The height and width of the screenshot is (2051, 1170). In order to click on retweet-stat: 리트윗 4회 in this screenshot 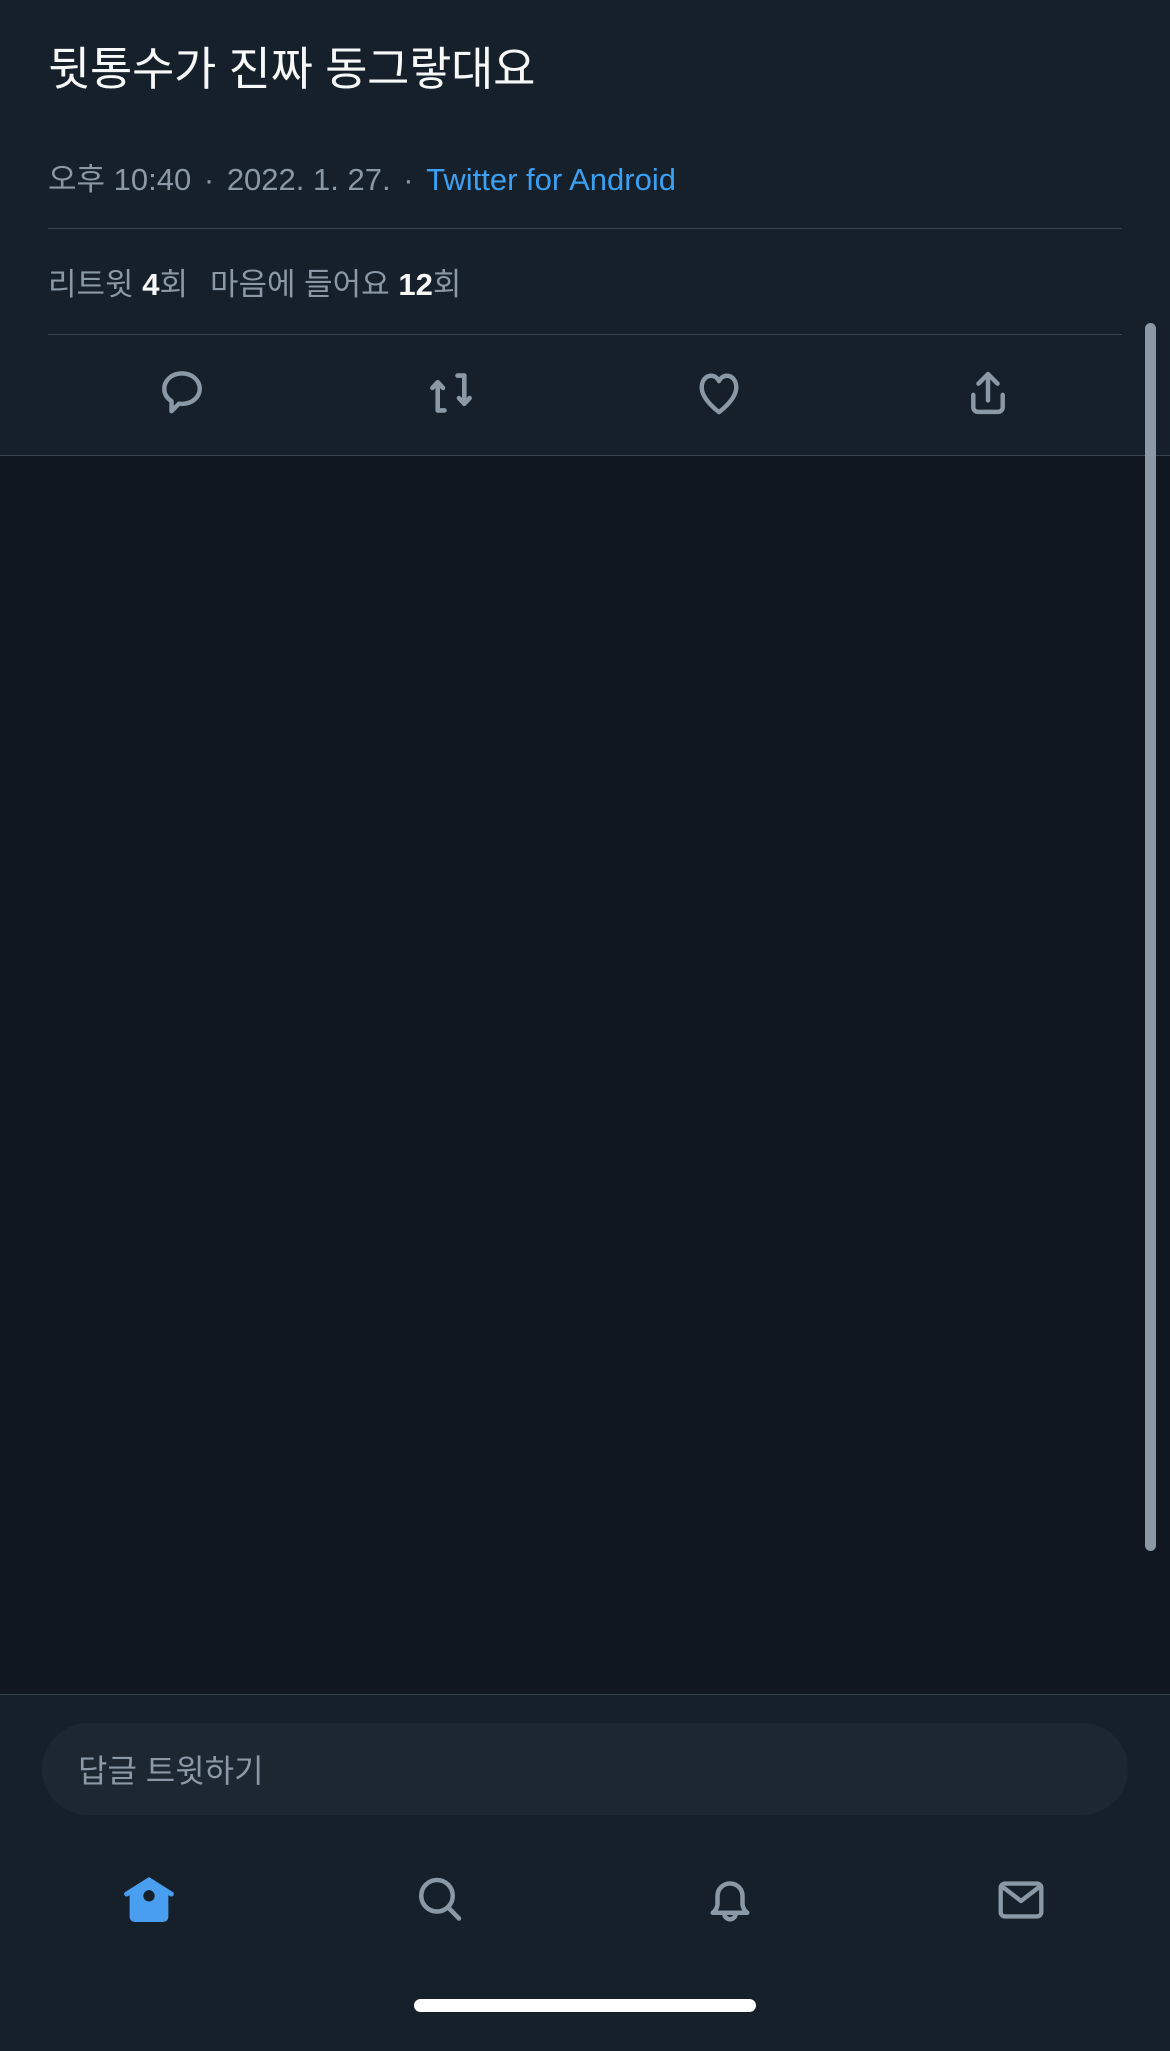, I will do `click(118, 284)`.